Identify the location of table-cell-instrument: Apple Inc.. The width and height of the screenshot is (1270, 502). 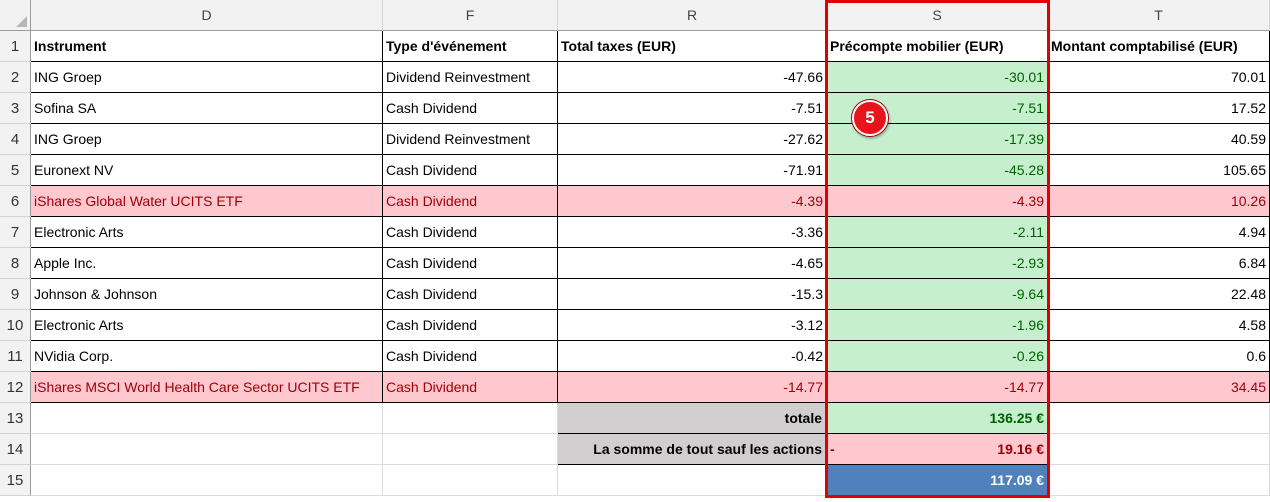
(207, 263).